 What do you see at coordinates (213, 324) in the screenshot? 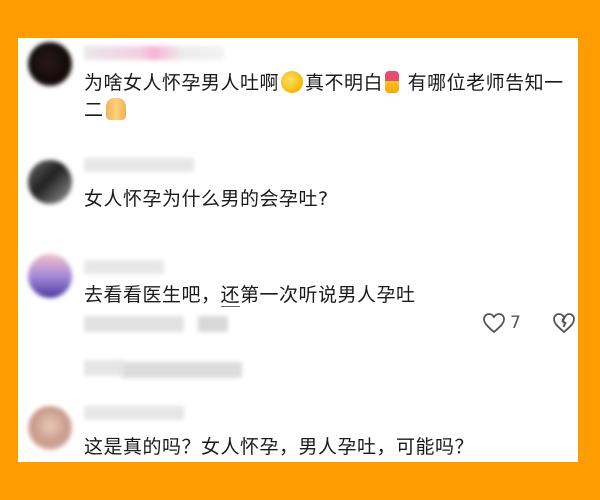
I see `reply-button-blurred` at bounding box center [213, 324].